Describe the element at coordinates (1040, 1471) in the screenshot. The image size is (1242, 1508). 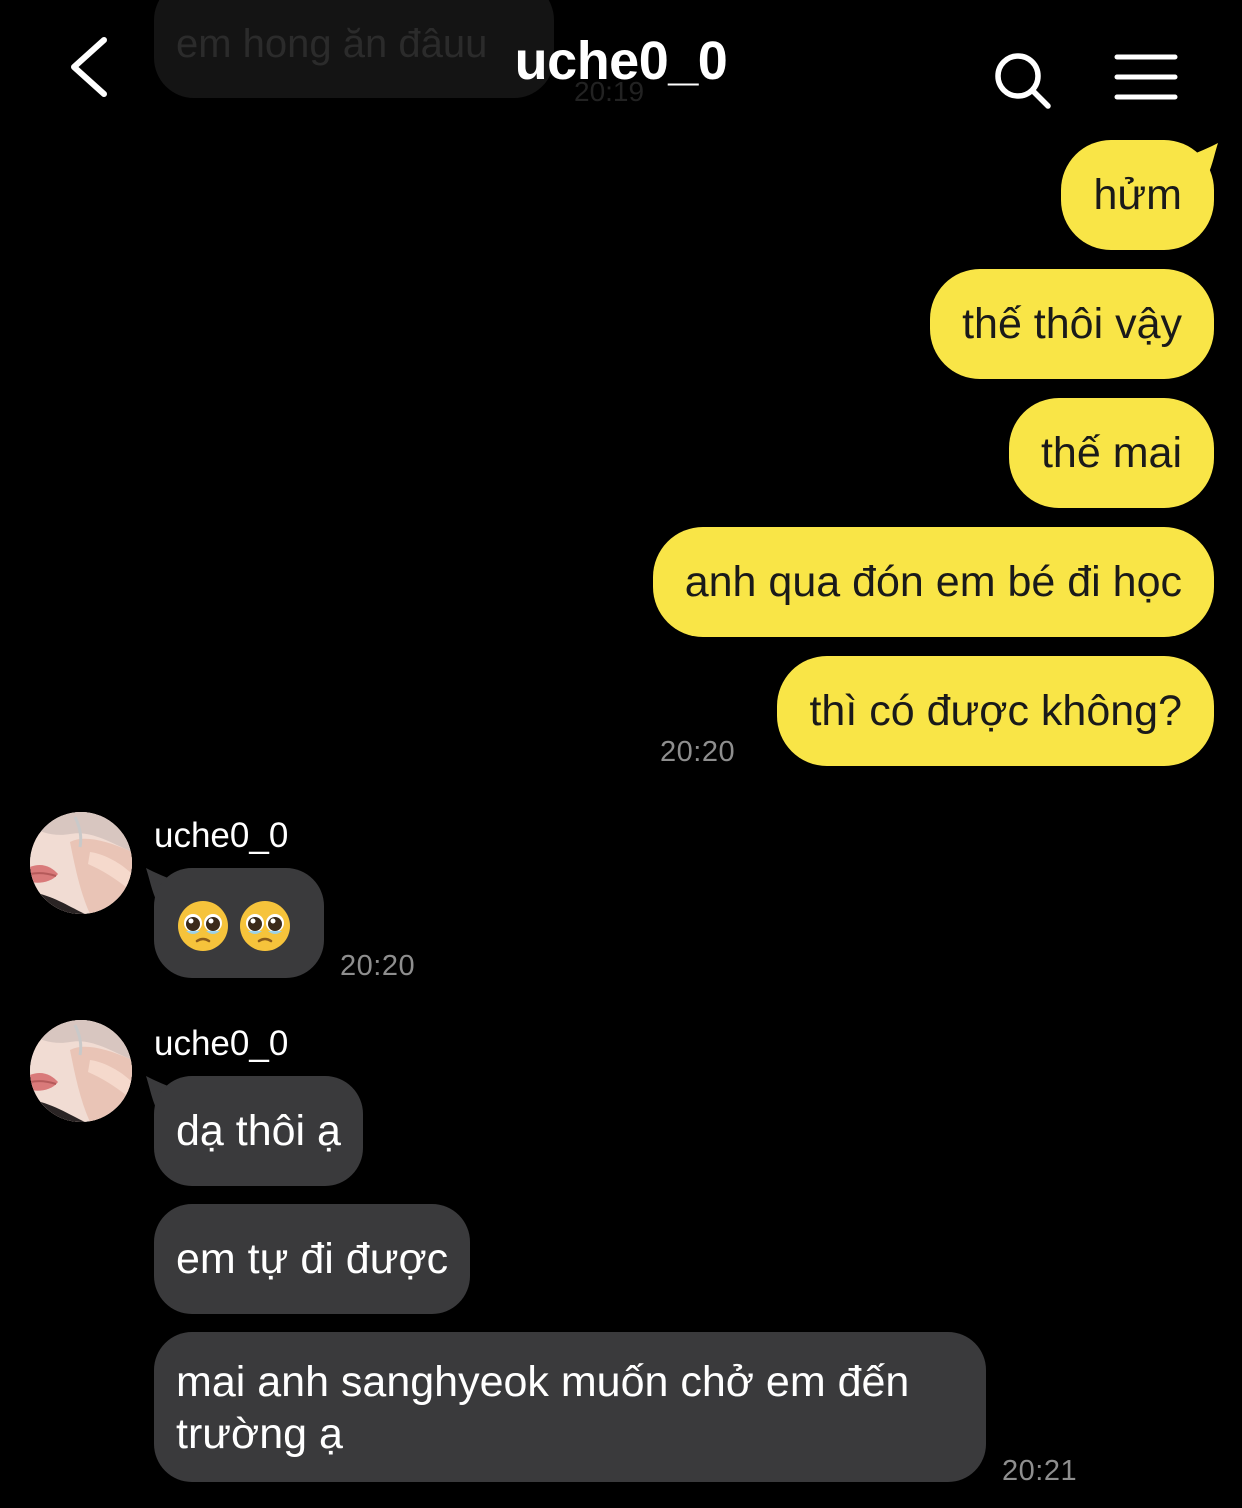
I see `incoming-timestamp: 20:21` at that location.